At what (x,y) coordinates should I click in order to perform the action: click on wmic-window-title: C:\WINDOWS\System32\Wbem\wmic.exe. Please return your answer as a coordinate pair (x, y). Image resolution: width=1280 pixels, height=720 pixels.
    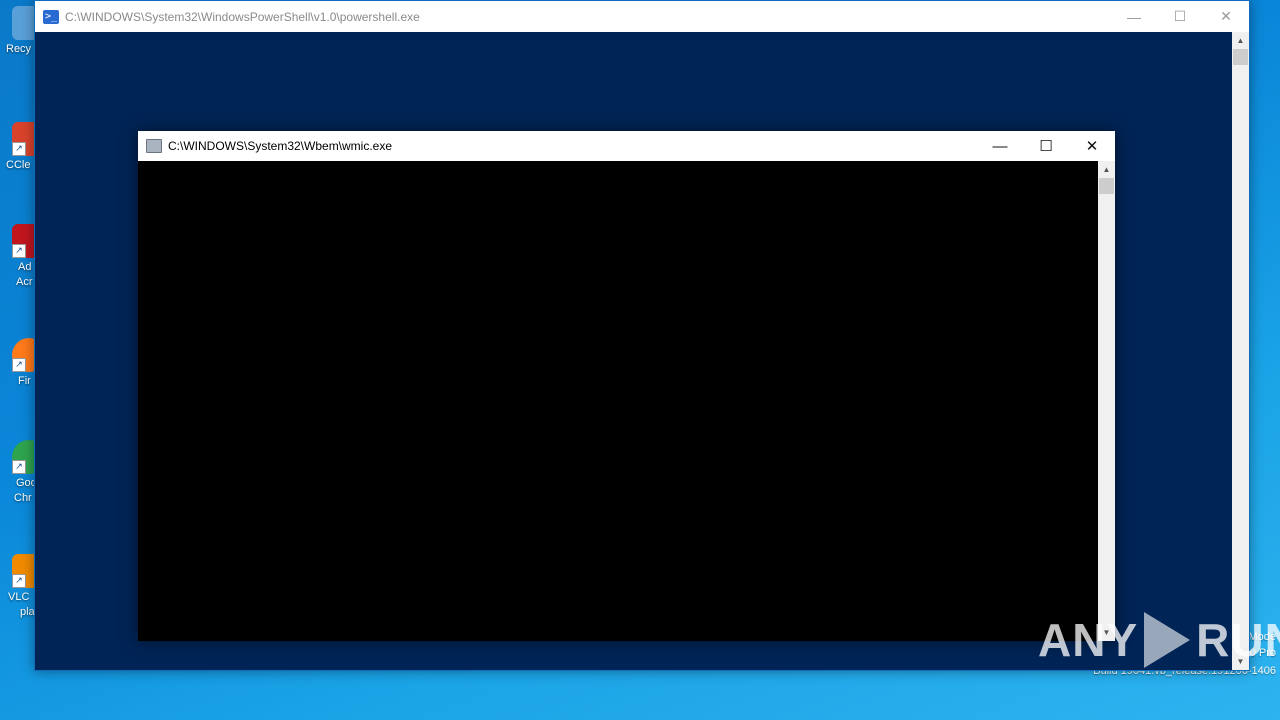
    Looking at the image, I should click on (280, 146).